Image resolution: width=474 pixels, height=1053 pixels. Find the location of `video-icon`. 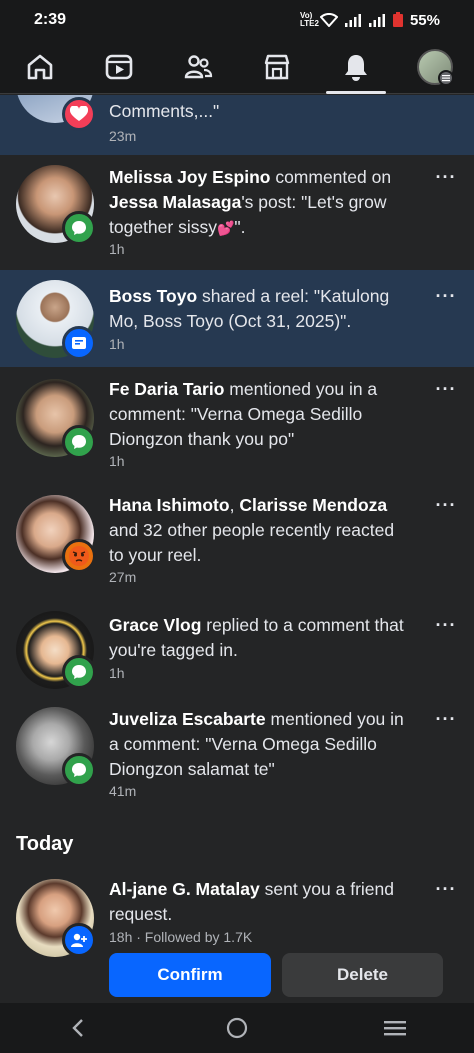

video-icon is located at coordinates (118, 66).